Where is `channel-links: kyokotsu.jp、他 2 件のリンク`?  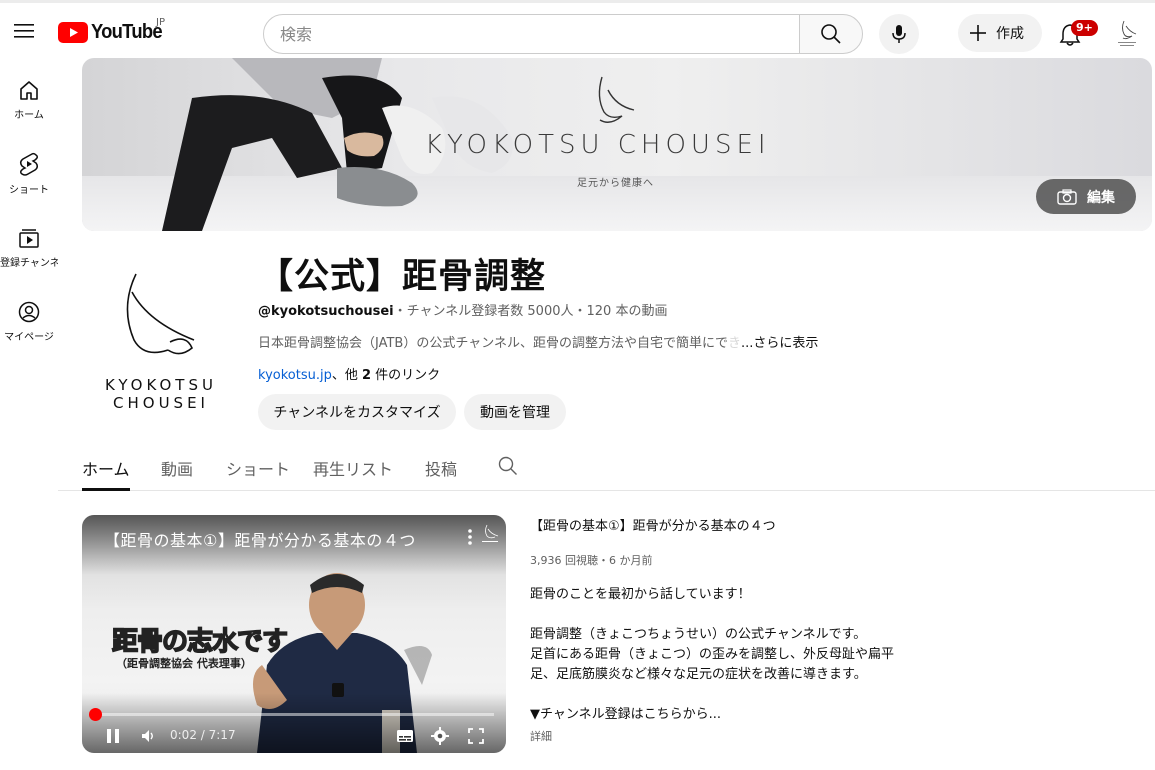
channel-links: kyokotsu.jp、他 2 件のリンク is located at coordinates (349, 373).